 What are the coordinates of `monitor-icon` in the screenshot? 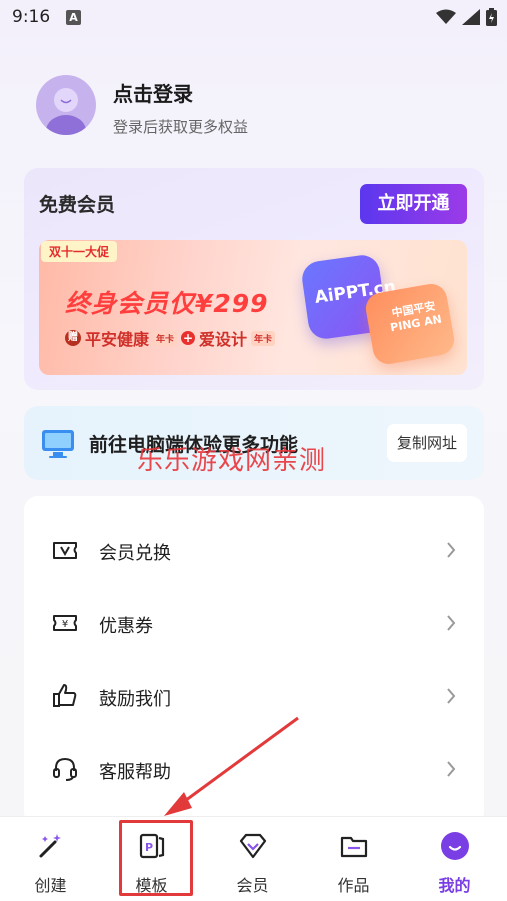 It's located at (58, 444).